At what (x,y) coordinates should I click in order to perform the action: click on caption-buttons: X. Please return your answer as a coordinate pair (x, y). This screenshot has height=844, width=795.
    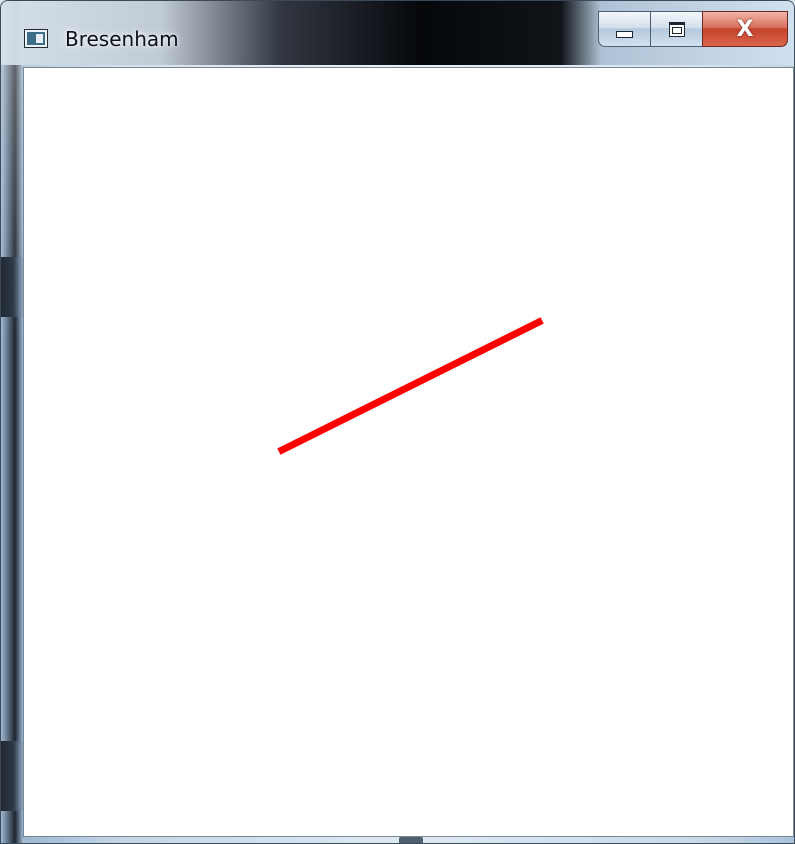
    Looking at the image, I should click on (693, 29).